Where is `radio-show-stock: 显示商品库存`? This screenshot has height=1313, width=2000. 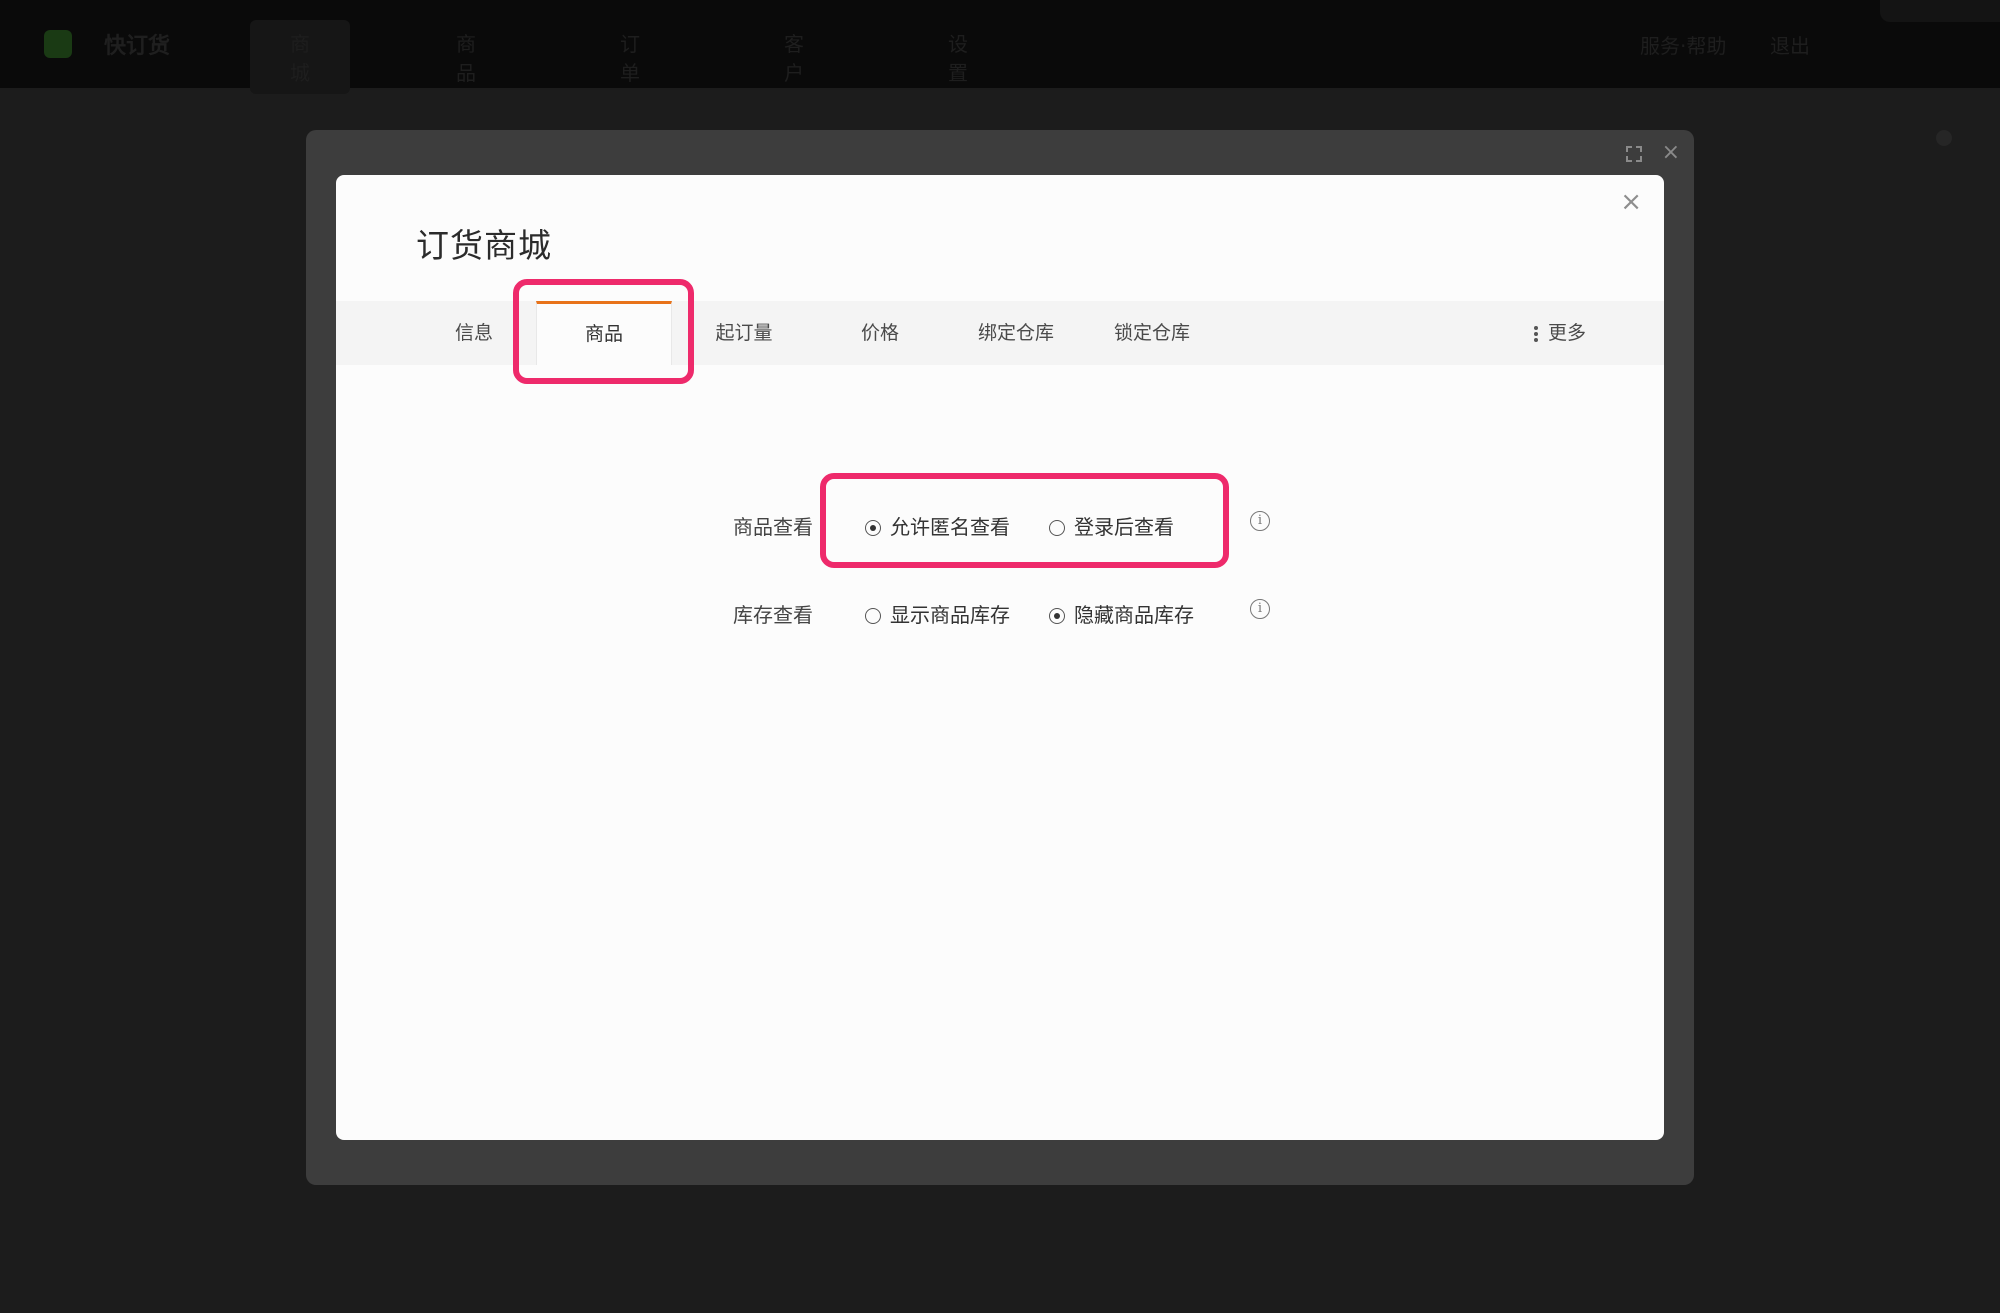
radio-show-stock: 显示商品库存 is located at coordinates (937, 613).